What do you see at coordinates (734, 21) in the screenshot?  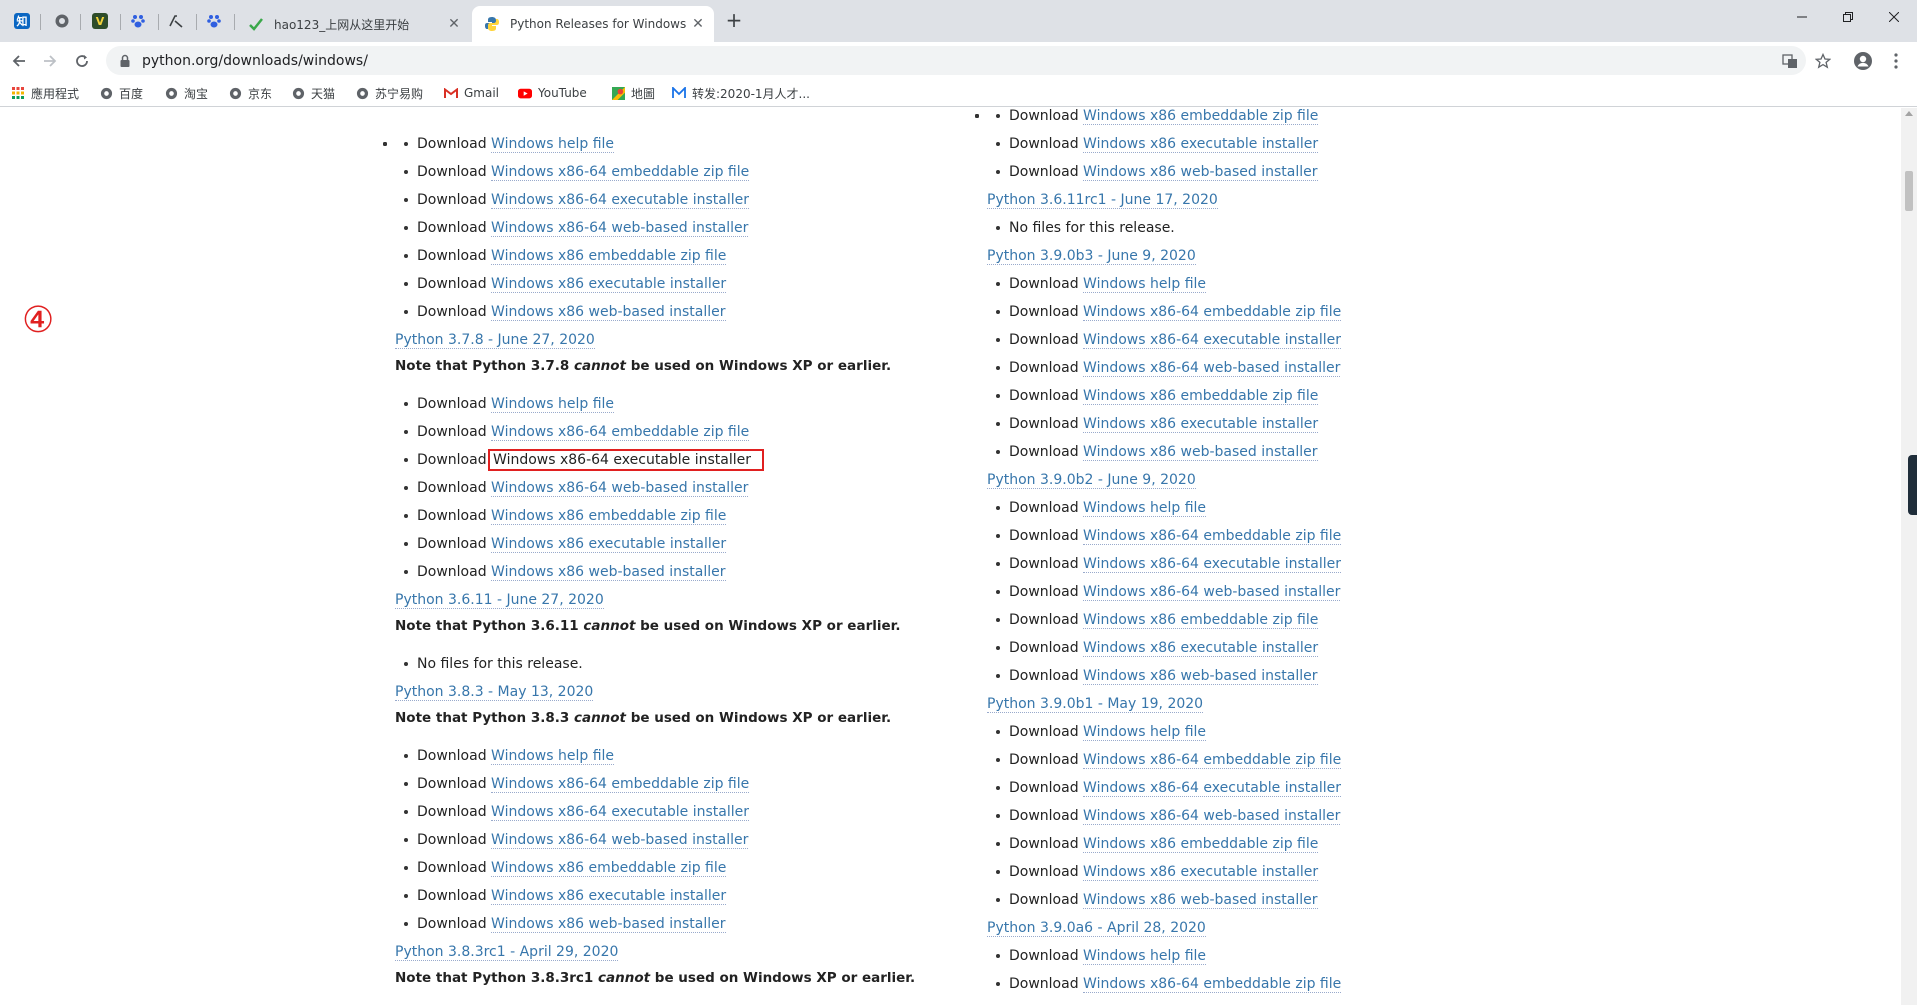 I see `new-tab-button: +` at bounding box center [734, 21].